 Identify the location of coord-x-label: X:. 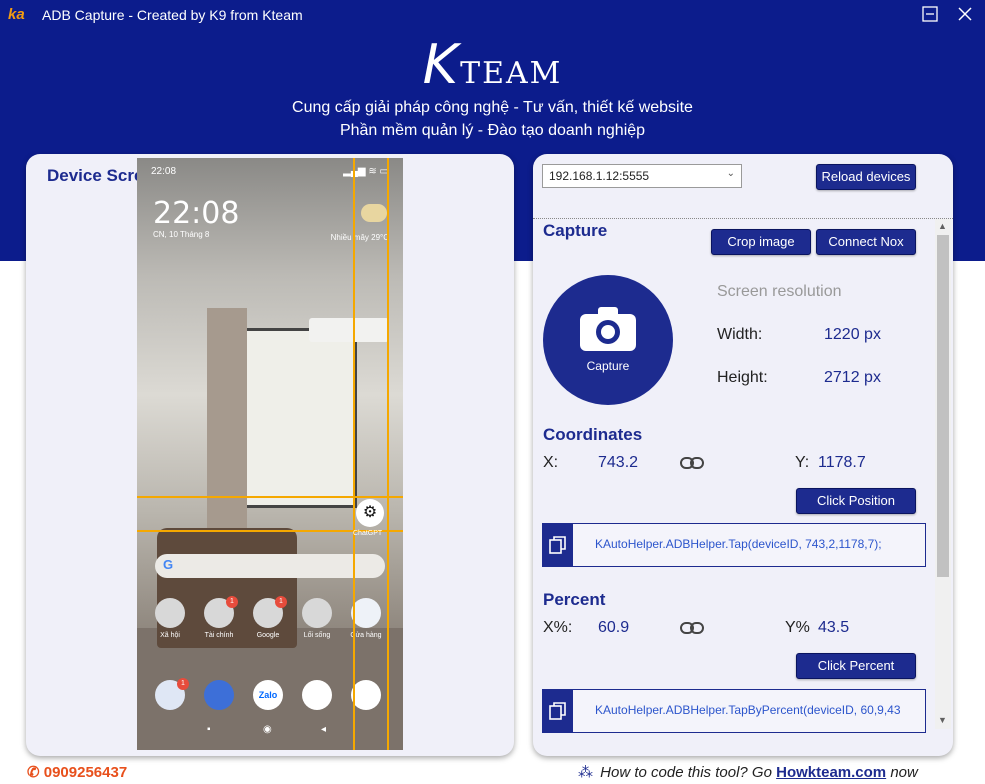
(551, 462).